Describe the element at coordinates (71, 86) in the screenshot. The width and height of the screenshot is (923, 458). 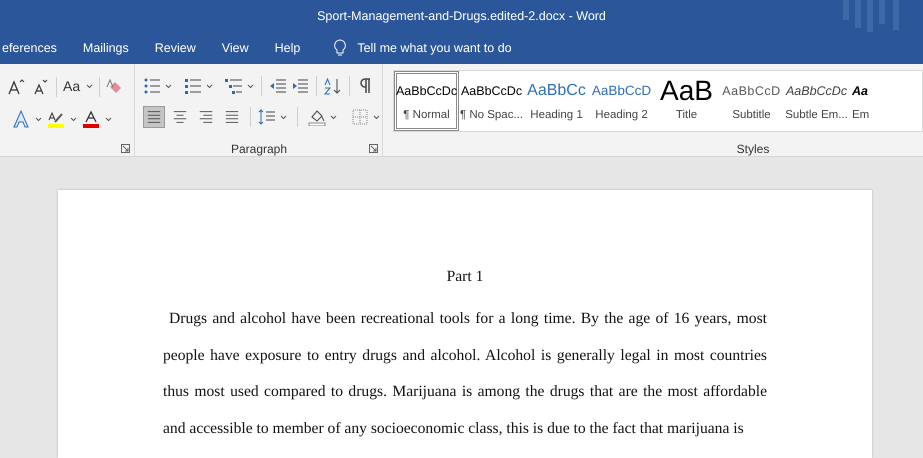
I see `change-case-button: Aa` at that location.